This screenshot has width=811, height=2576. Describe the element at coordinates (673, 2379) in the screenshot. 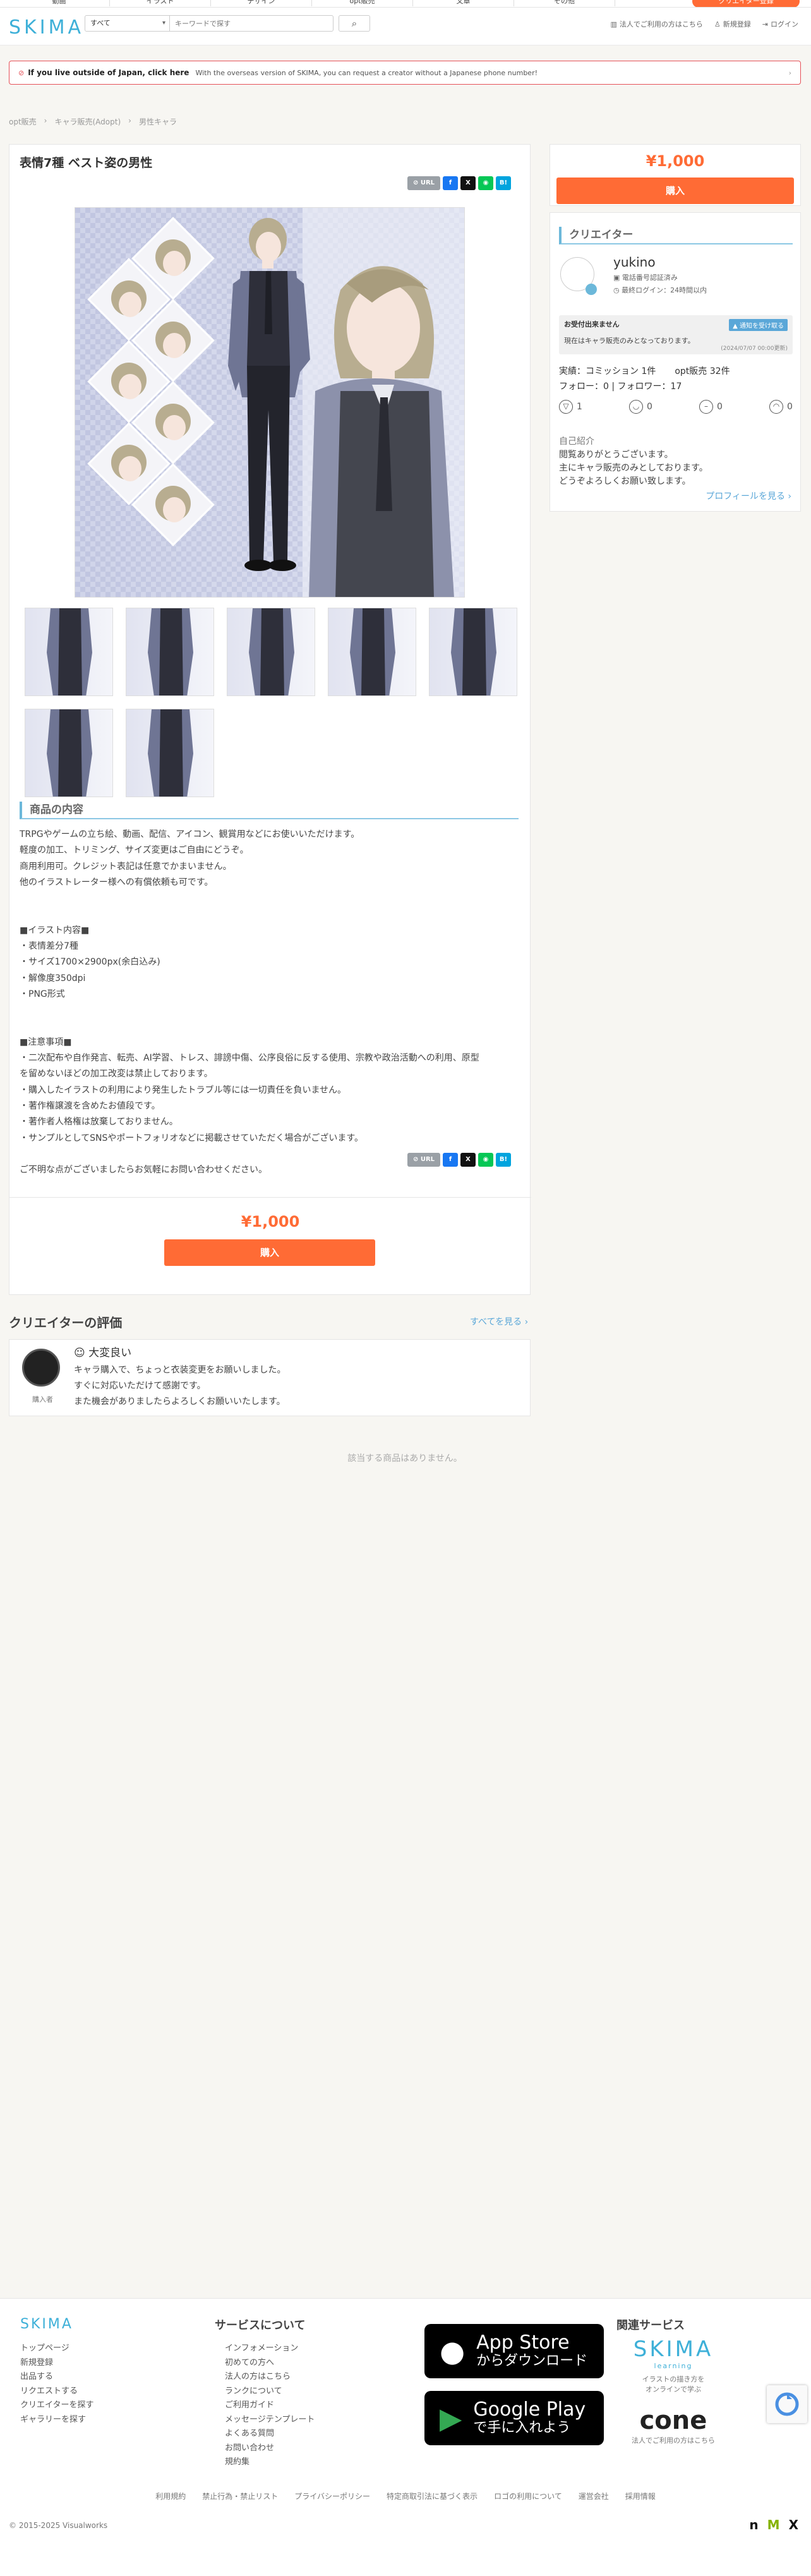

I see `learning-text: イラストの描き方を` at that location.